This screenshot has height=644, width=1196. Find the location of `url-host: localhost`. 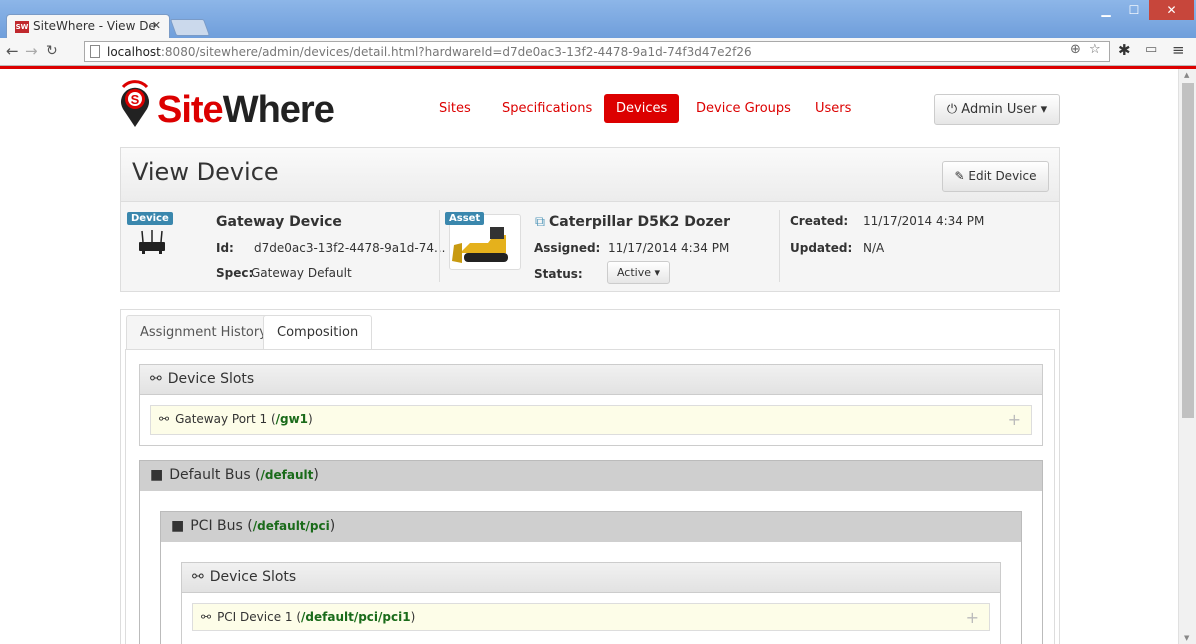

url-host: localhost is located at coordinates (134, 52).